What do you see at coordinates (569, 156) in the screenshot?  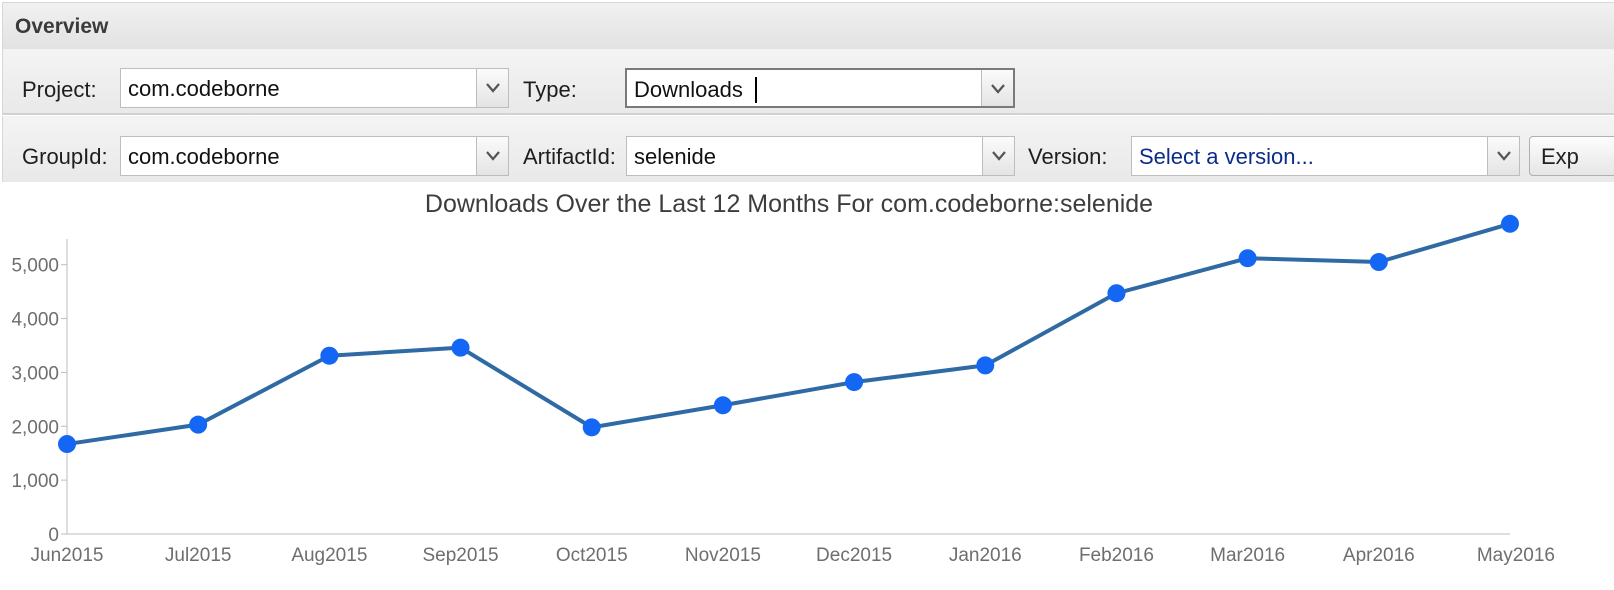 I see `artifactid-label: ArtifactId:` at bounding box center [569, 156].